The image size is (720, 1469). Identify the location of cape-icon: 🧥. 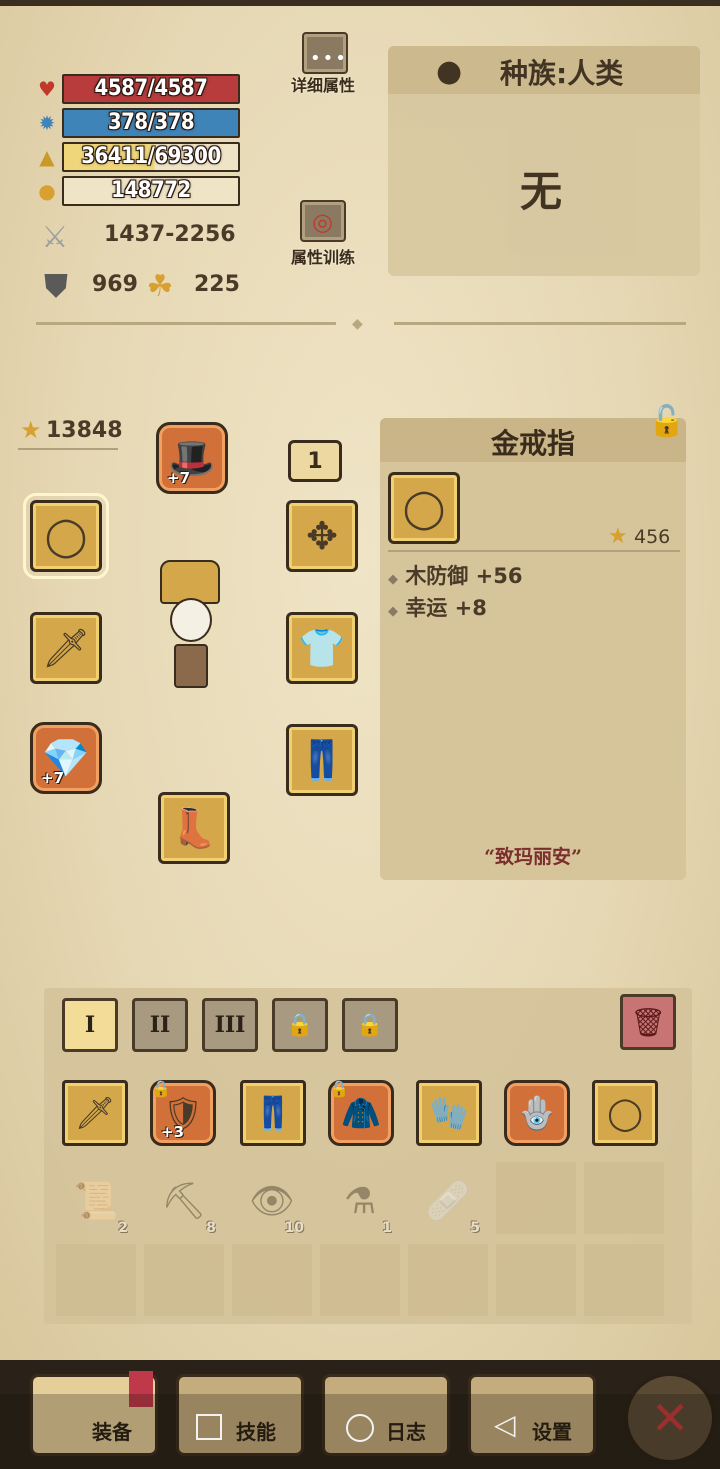
(361, 1113).